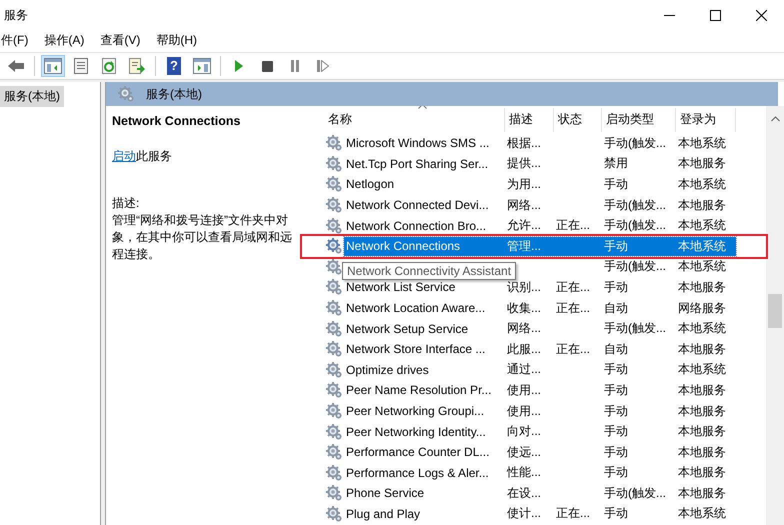 The width and height of the screenshot is (784, 525). What do you see at coordinates (174, 94) in the screenshot?
I see `pane-title: 服务(本地)` at bounding box center [174, 94].